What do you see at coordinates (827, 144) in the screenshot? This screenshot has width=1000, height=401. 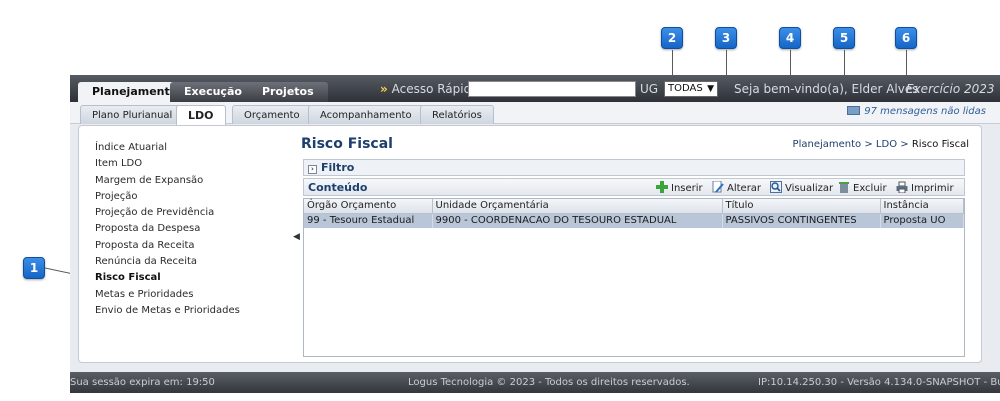 I see `breadcrumb-planejamento: Planejamento` at bounding box center [827, 144].